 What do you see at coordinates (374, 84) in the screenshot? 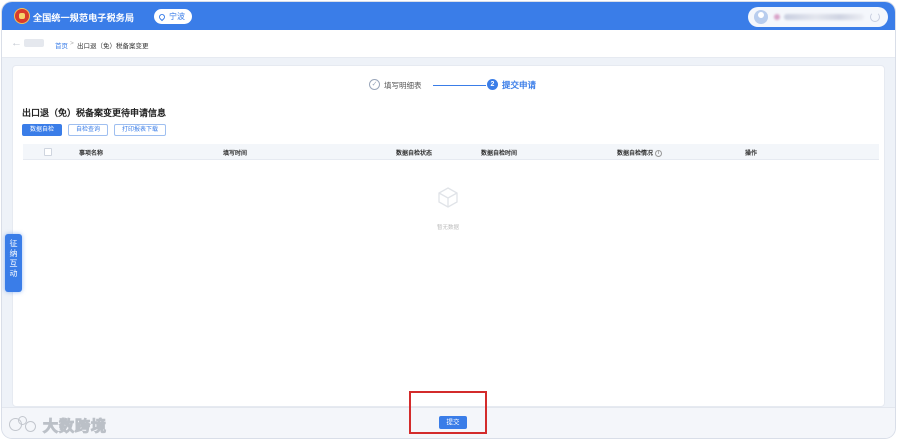
I see `step-complete-icon: ✓` at bounding box center [374, 84].